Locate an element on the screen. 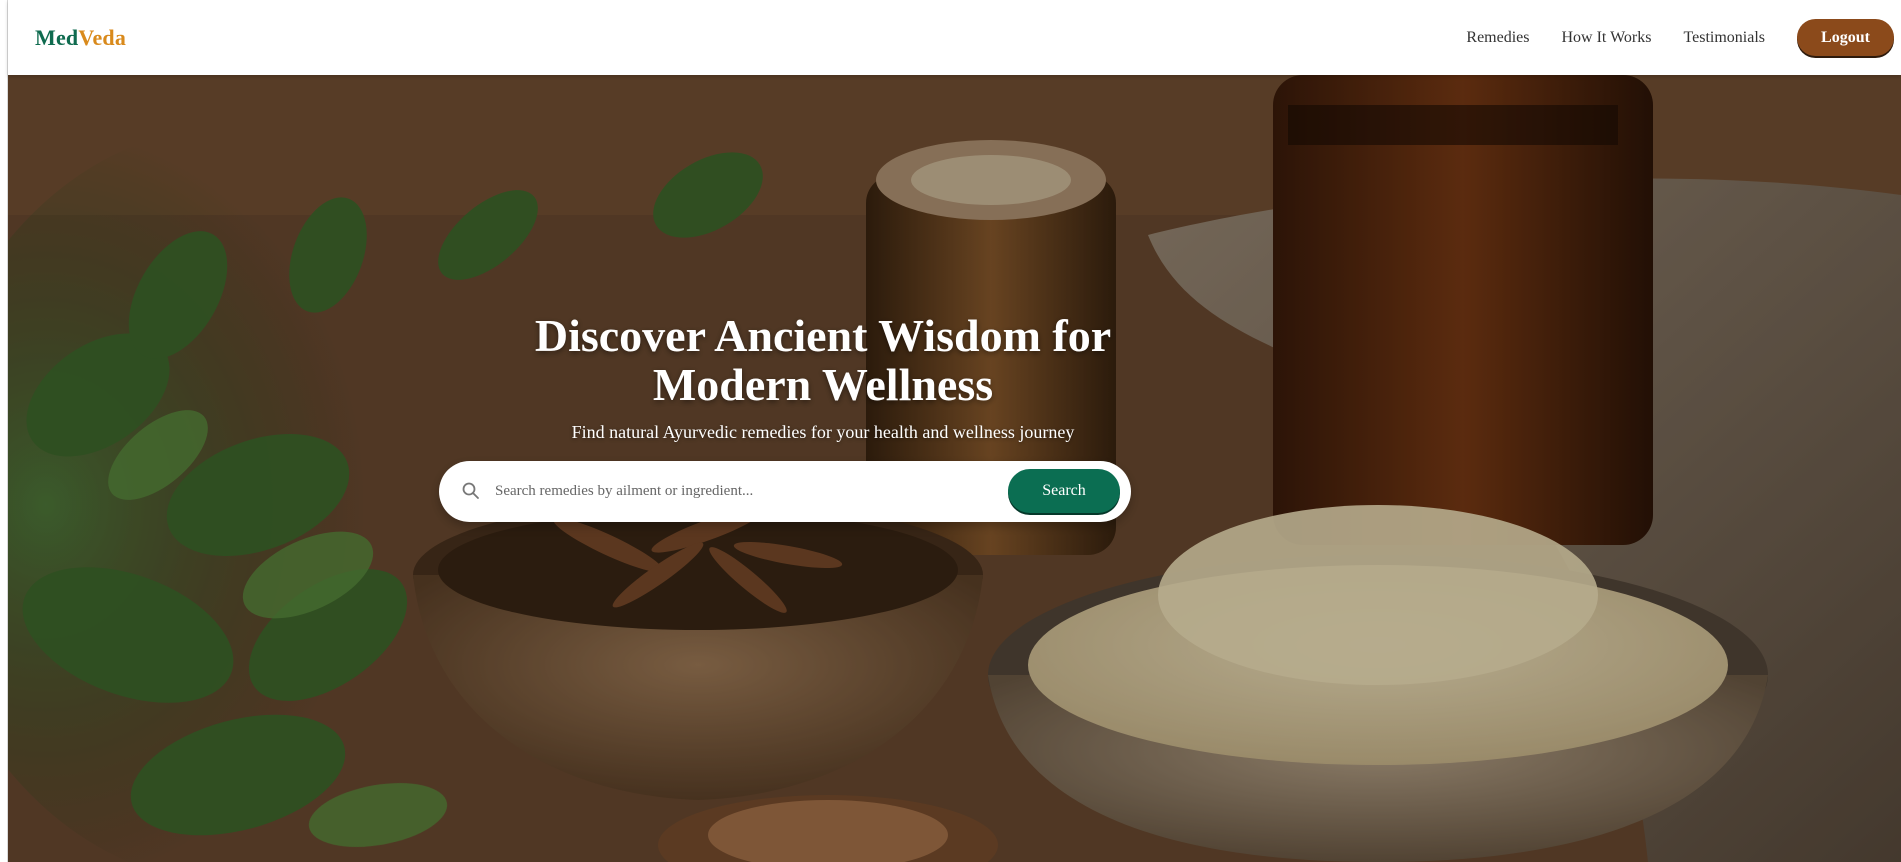 The width and height of the screenshot is (1901, 862). window-edge is located at coordinates (4, 431).